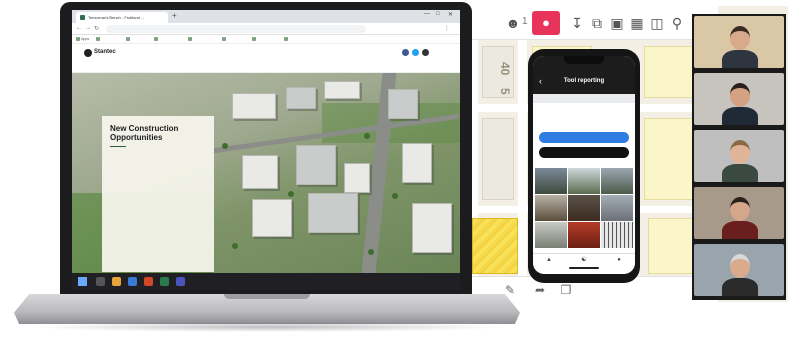 The width and height of the screenshot is (788, 341). I want to click on minimize-icon: —, so click(427, 14).